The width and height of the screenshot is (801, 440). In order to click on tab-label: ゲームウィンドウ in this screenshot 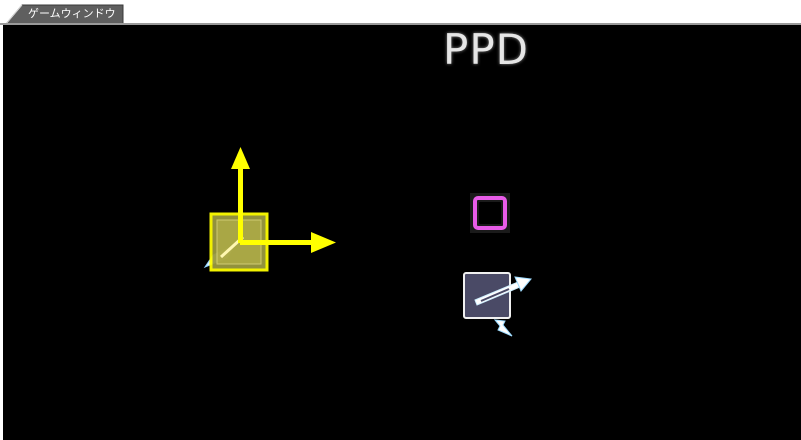, I will do `click(72, 13)`.